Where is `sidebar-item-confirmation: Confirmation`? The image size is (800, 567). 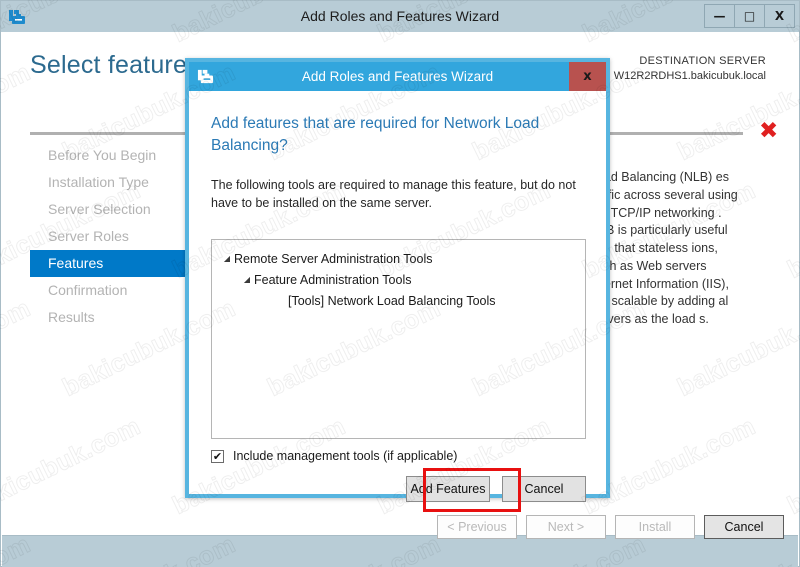 sidebar-item-confirmation: Confirmation is located at coordinates (107, 290).